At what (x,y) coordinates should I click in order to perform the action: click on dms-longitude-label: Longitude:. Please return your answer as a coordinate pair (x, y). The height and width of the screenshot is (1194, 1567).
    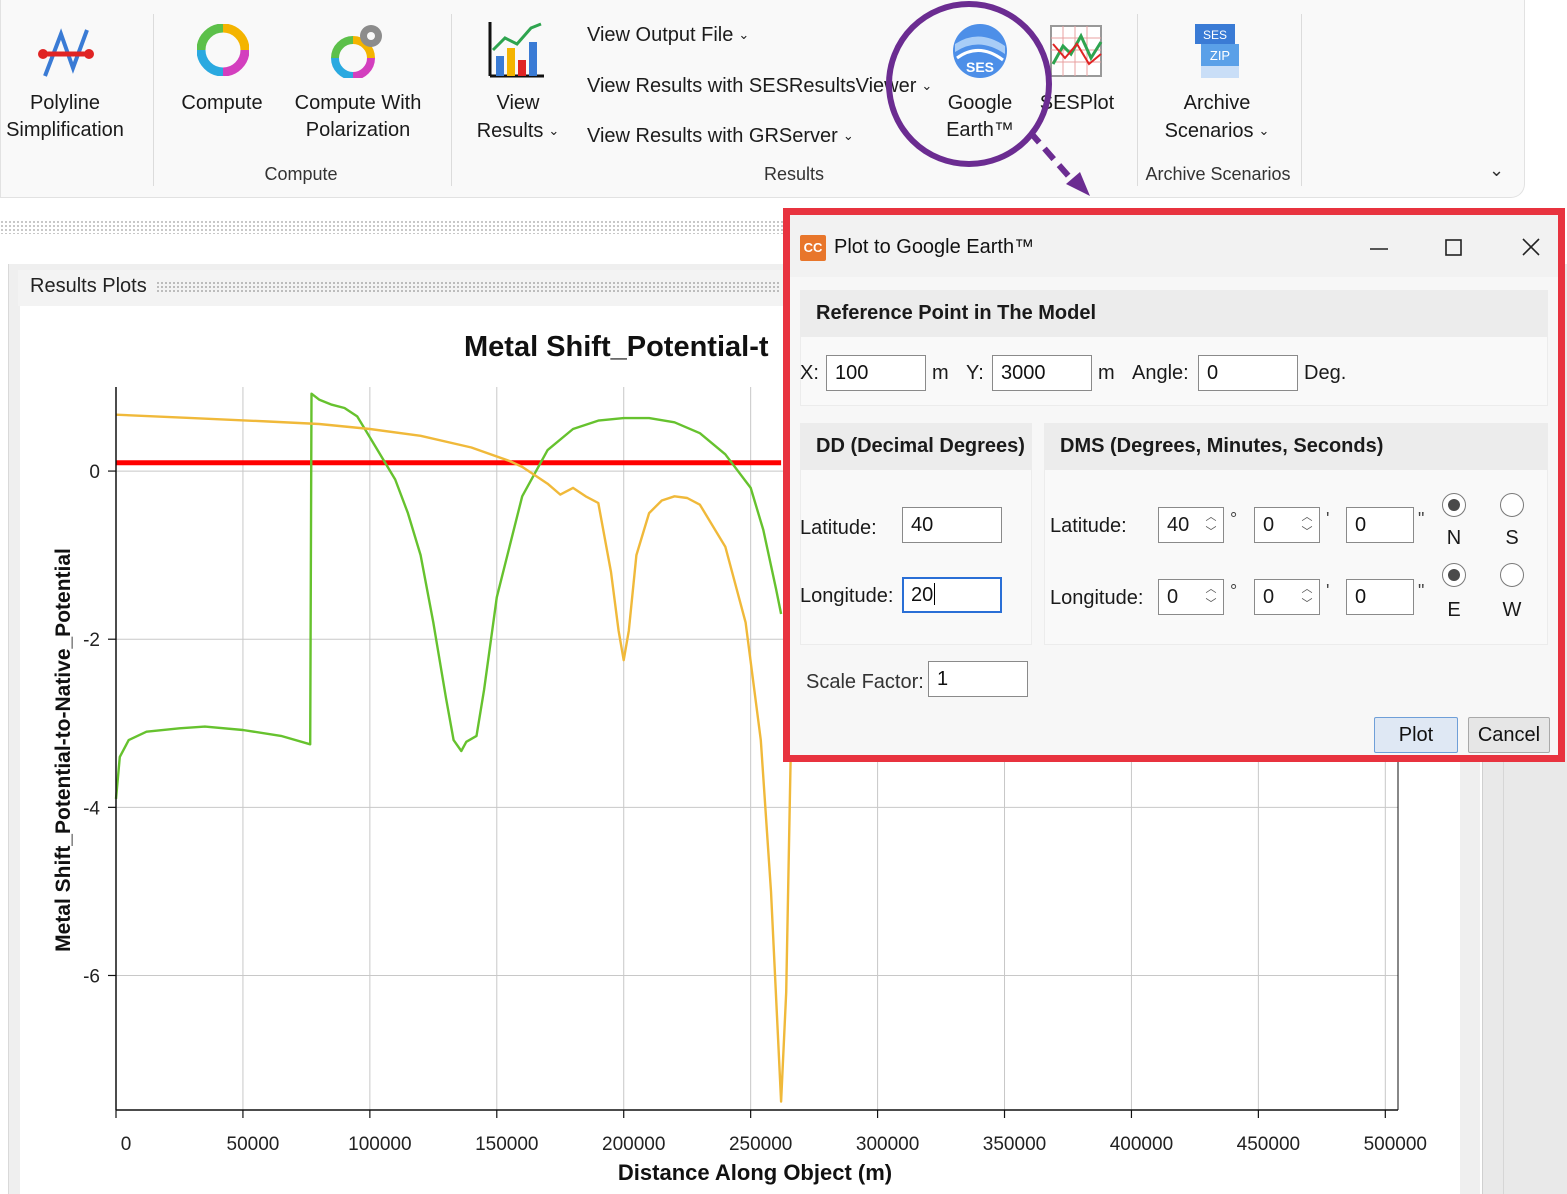
    Looking at the image, I should click on (1097, 598).